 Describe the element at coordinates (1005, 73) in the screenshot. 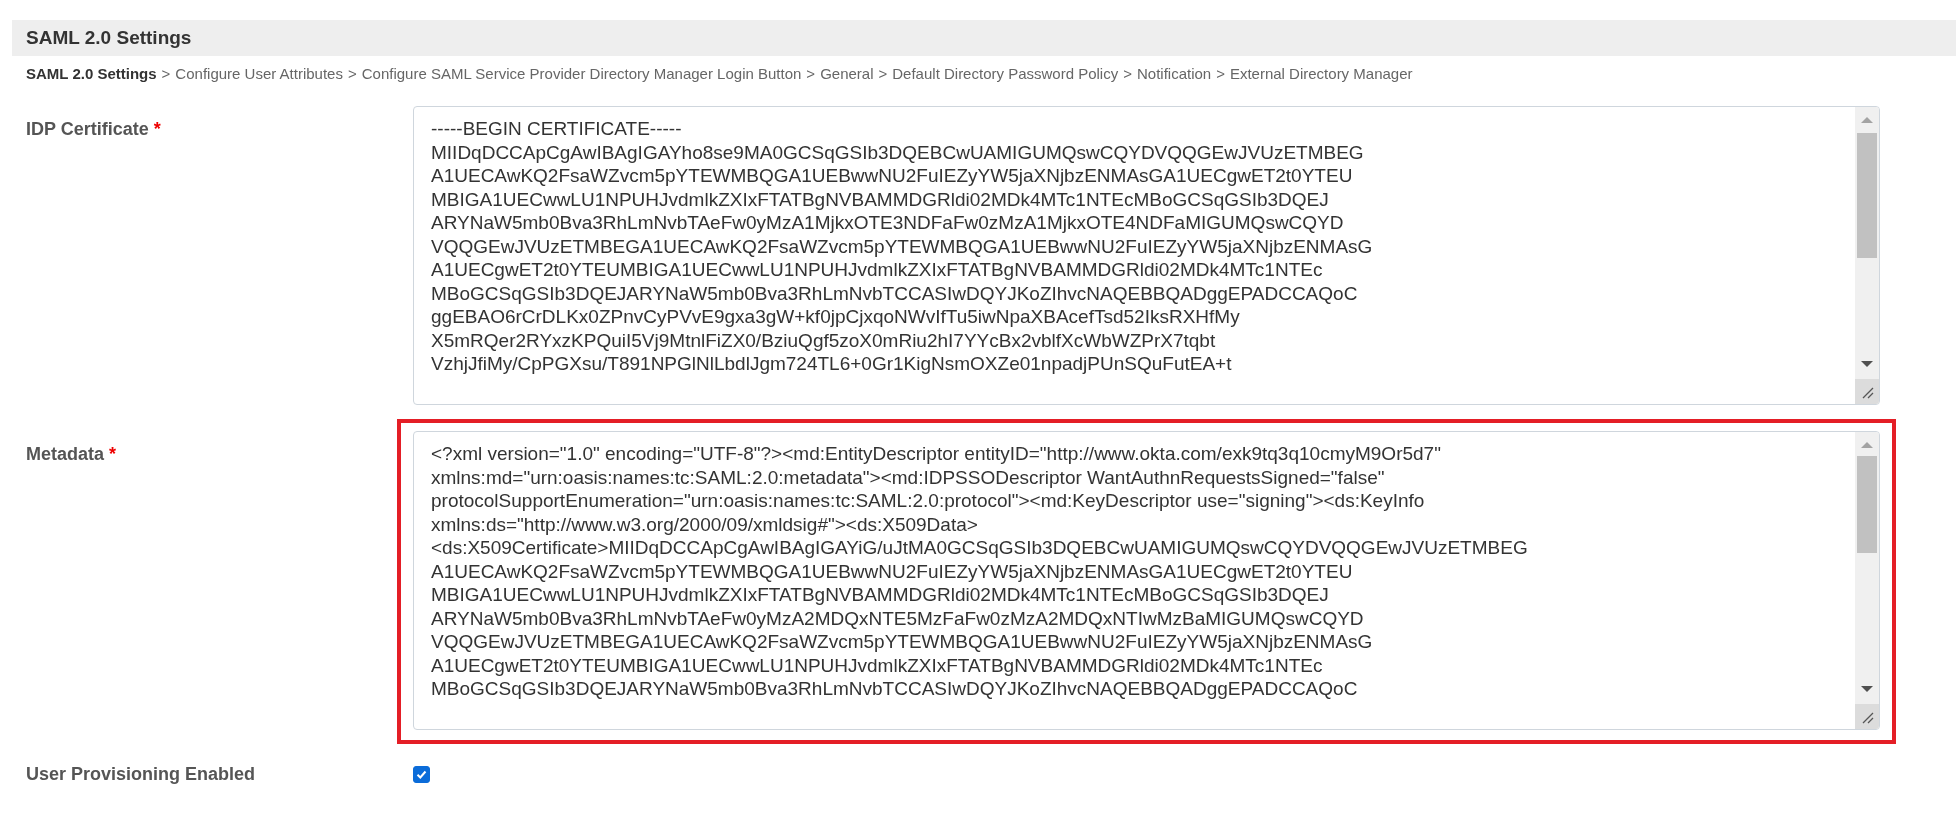

I see `breadcrumb-link: Default Directory Password Policy` at that location.